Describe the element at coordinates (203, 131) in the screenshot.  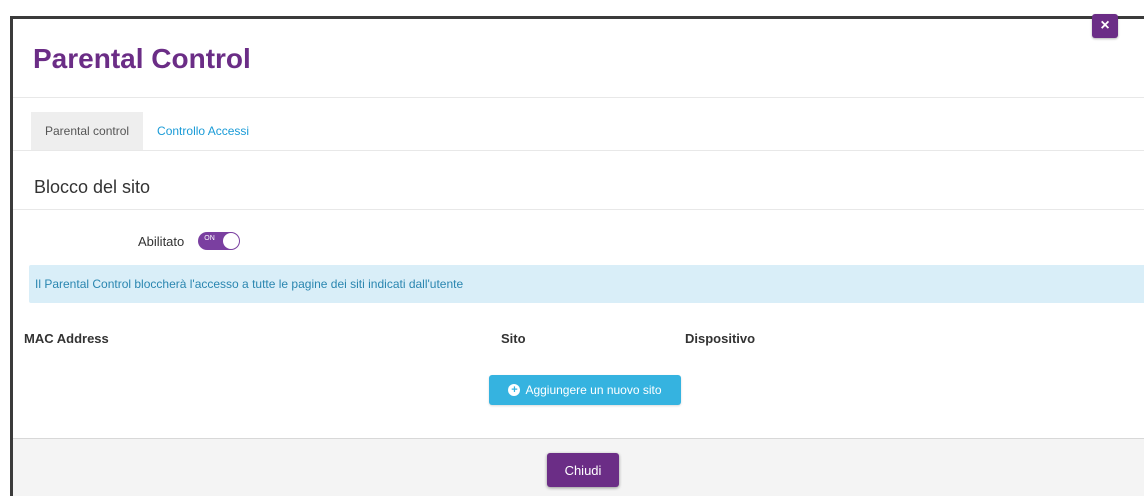
I see `tab-controllo-accessi: Controllo Accessi` at that location.